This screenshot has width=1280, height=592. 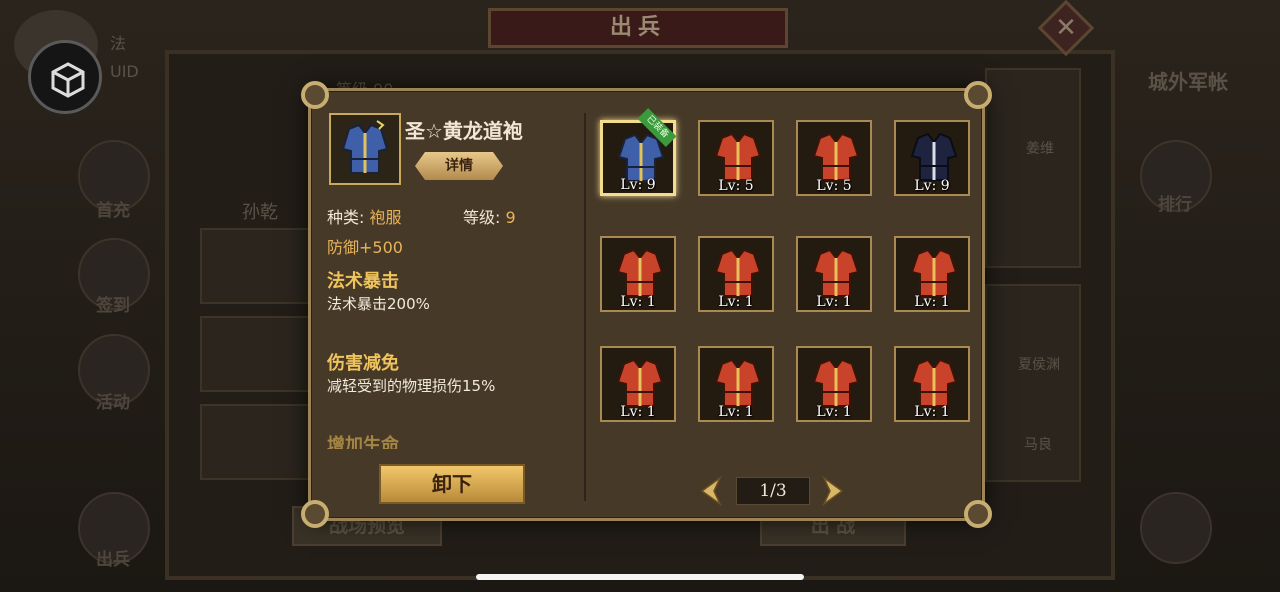 I want to click on chevron-right-icon, so click(x=833, y=491).